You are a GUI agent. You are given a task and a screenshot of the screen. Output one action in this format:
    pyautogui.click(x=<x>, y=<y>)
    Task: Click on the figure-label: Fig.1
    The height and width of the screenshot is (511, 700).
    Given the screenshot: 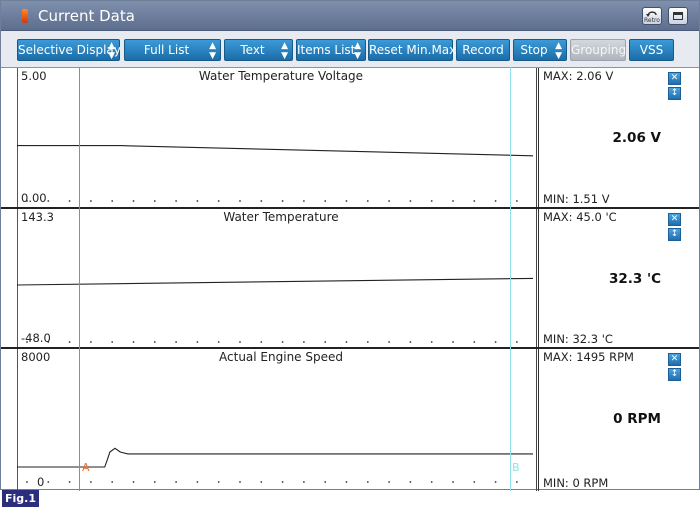 What is the action you would take?
    pyautogui.click(x=20, y=498)
    